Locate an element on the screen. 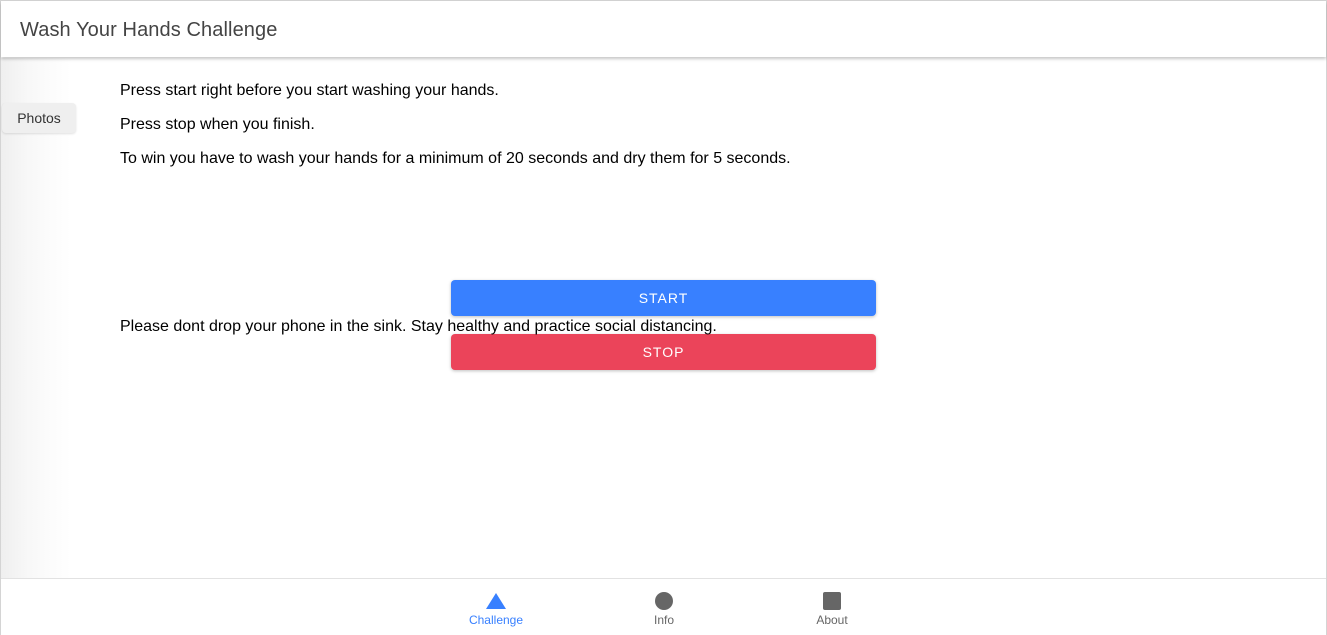 The height and width of the screenshot is (635, 1327). stop-button: STOP is located at coordinates (663, 352).